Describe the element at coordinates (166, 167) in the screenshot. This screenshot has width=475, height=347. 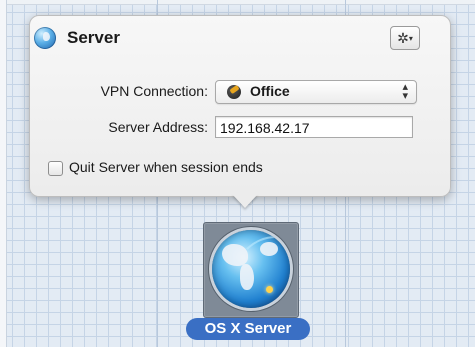
I see `quit-server-checkbox-label: Quit Server when session ends` at that location.